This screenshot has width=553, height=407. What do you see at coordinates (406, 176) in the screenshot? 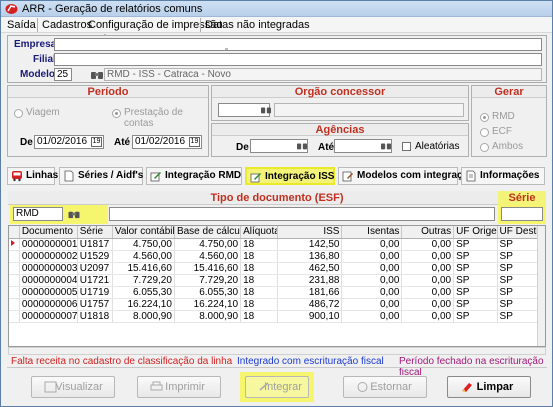
I see `tab-modelos-com-integracao: Modelos com integração` at bounding box center [406, 176].